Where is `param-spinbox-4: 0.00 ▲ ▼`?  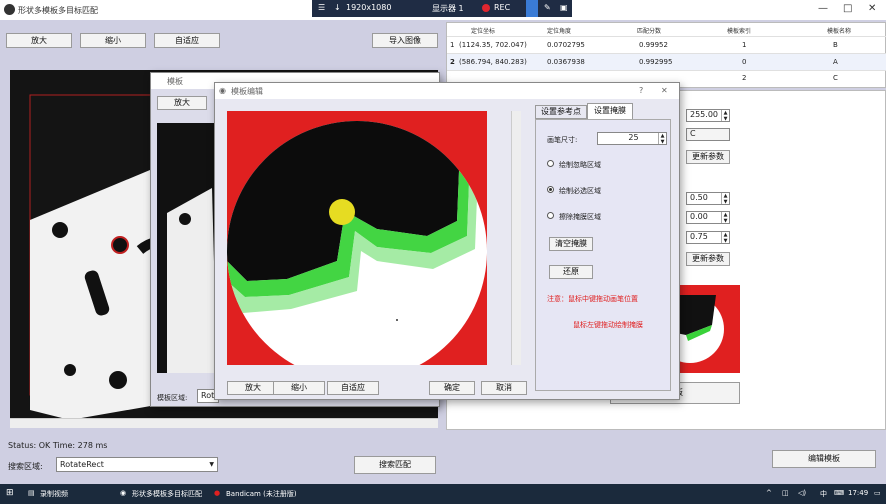 param-spinbox-4: 0.00 ▲ ▼ is located at coordinates (708, 217).